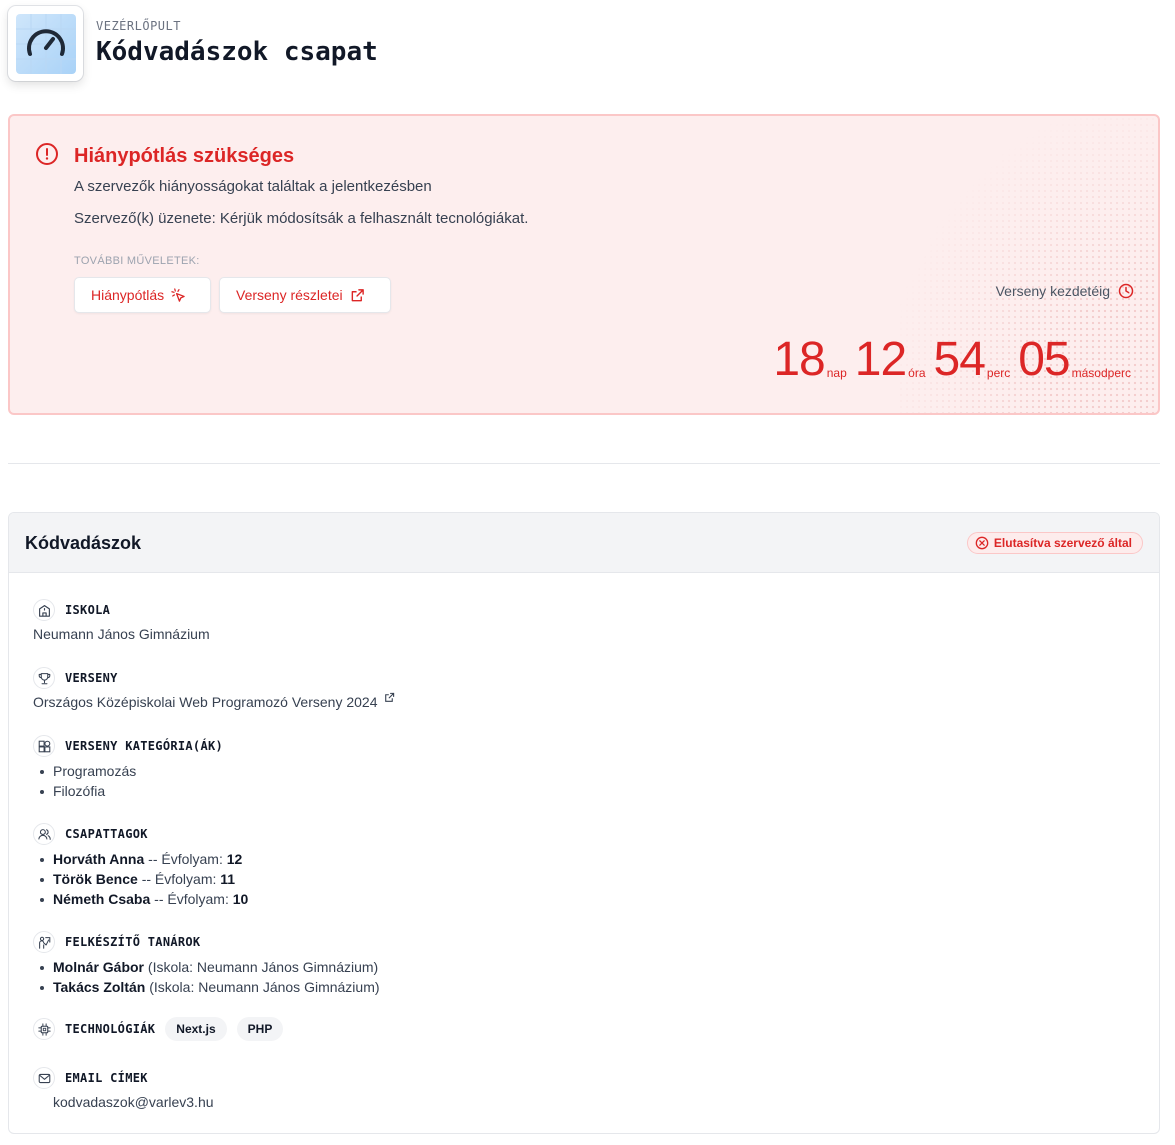  What do you see at coordinates (998, 373) in the screenshot?
I see `countdown-minutes-unit: perc` at bounding box center [998, 373].